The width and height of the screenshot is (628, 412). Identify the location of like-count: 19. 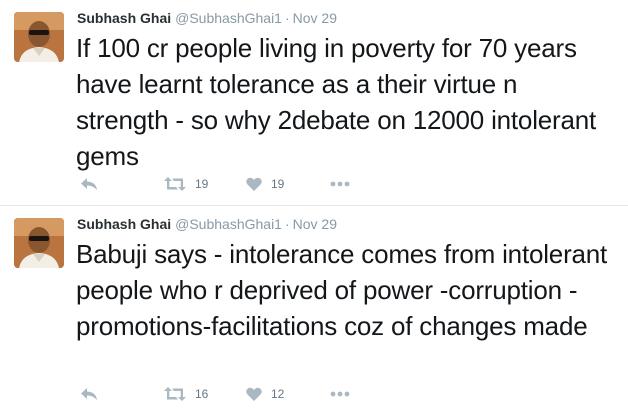
(278, 184).